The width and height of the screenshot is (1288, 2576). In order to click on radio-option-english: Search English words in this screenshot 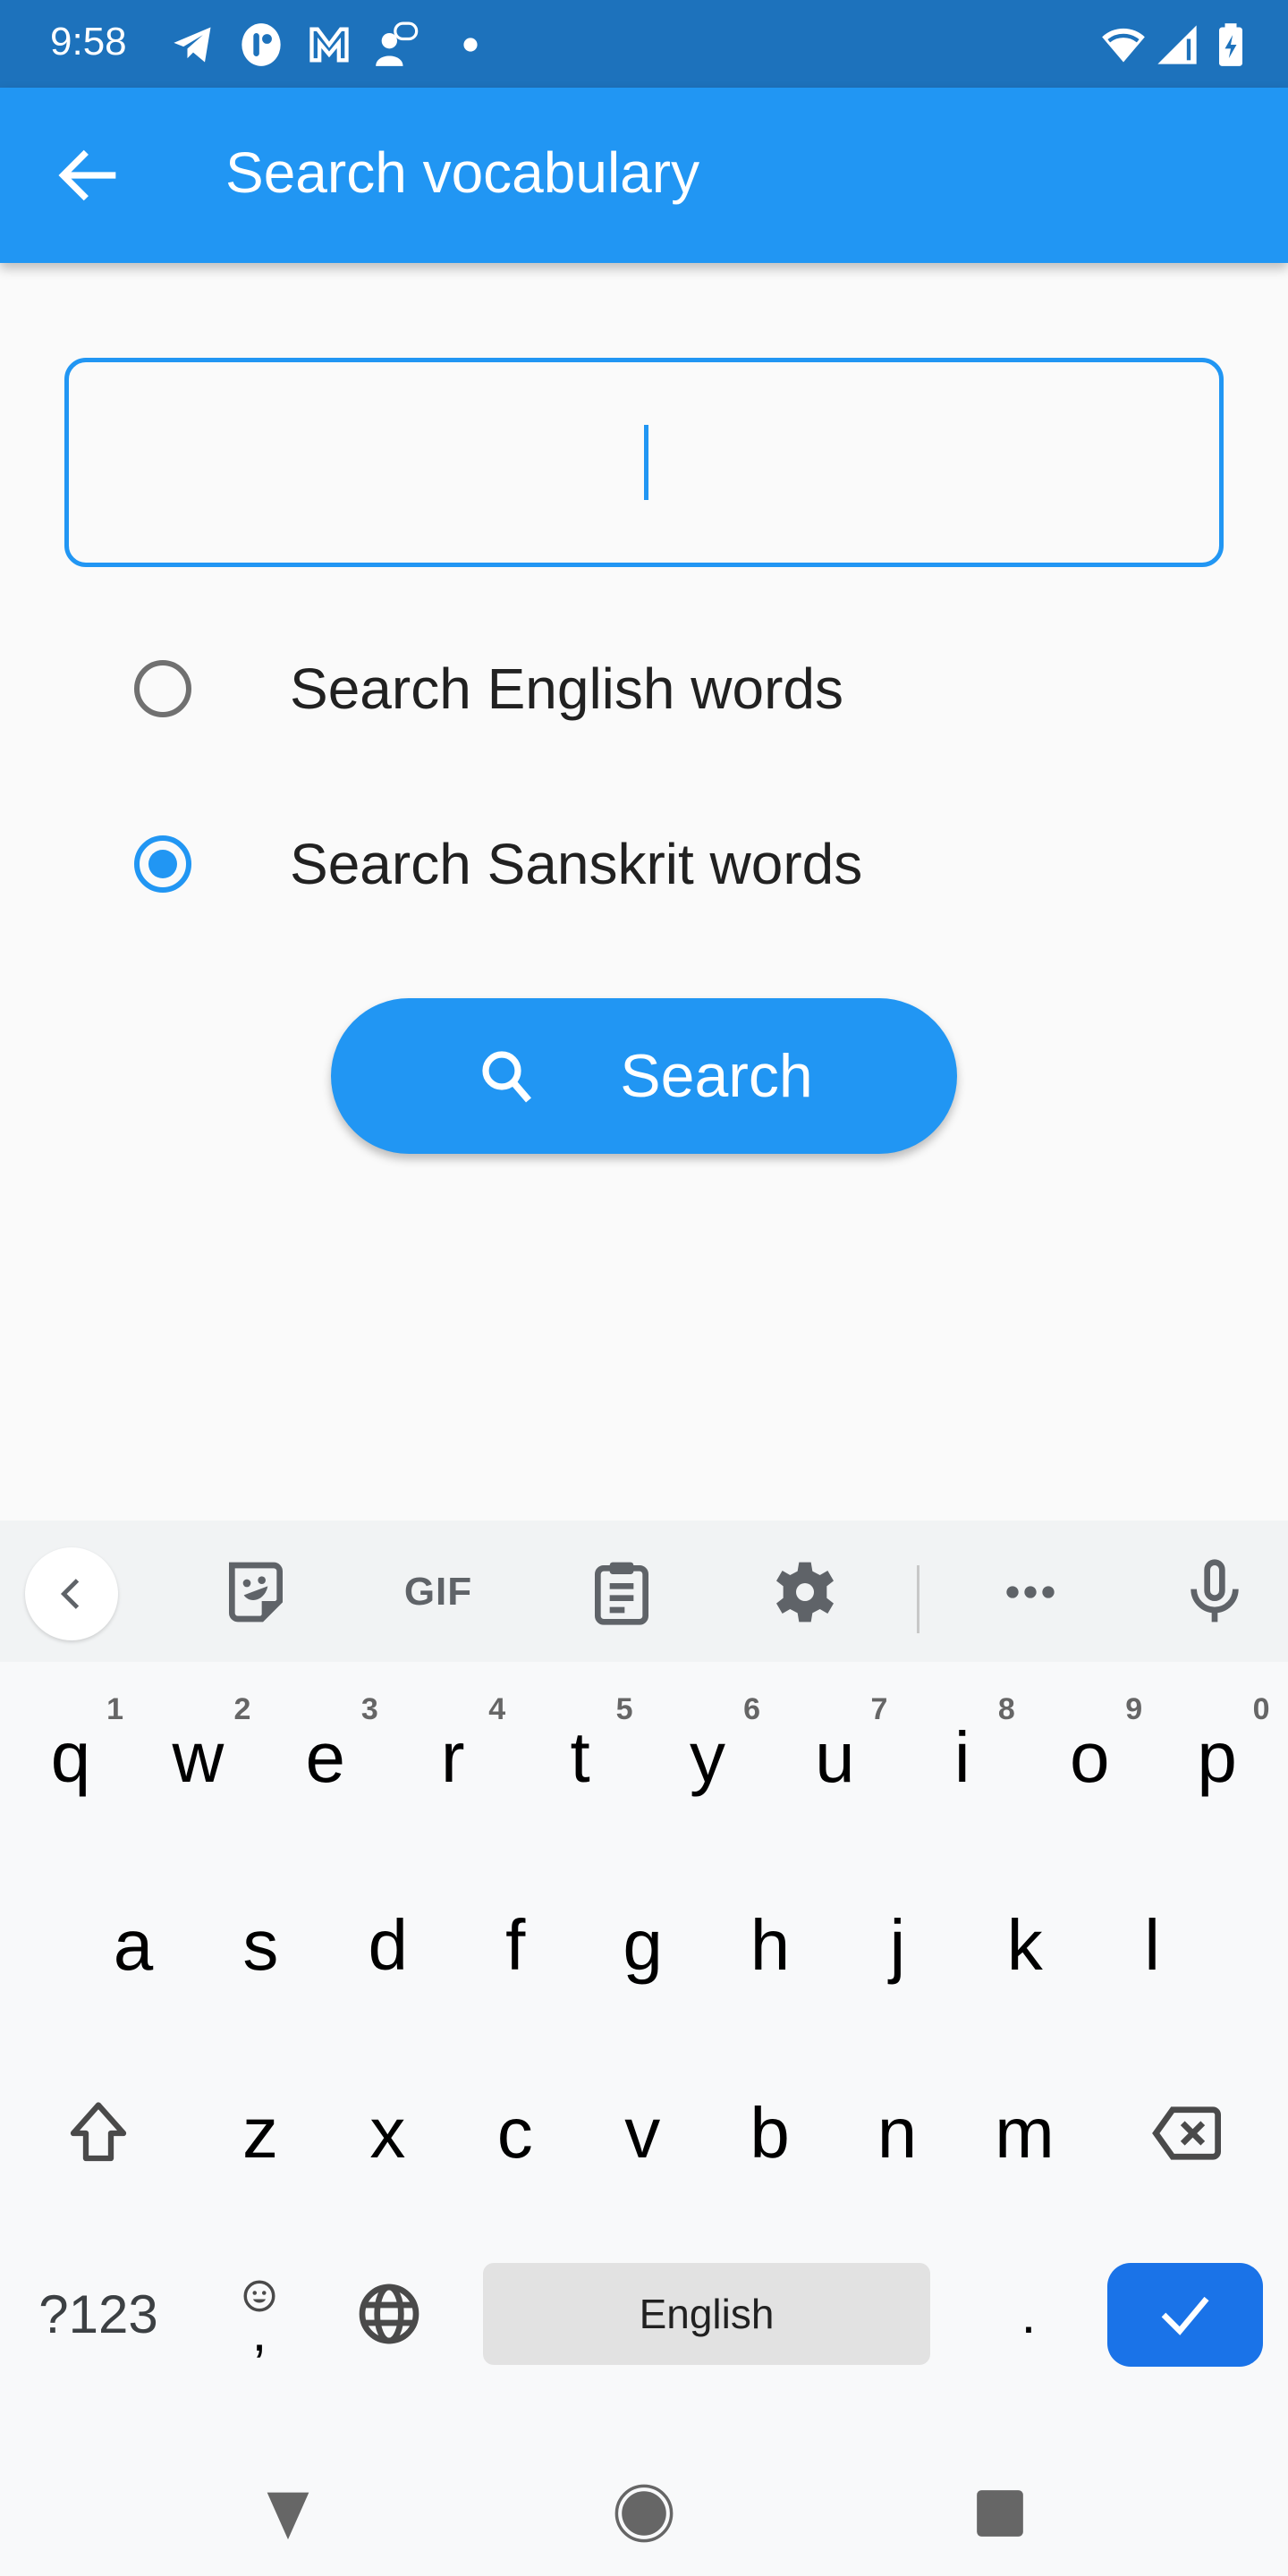, I will do `click(581, 688)`.